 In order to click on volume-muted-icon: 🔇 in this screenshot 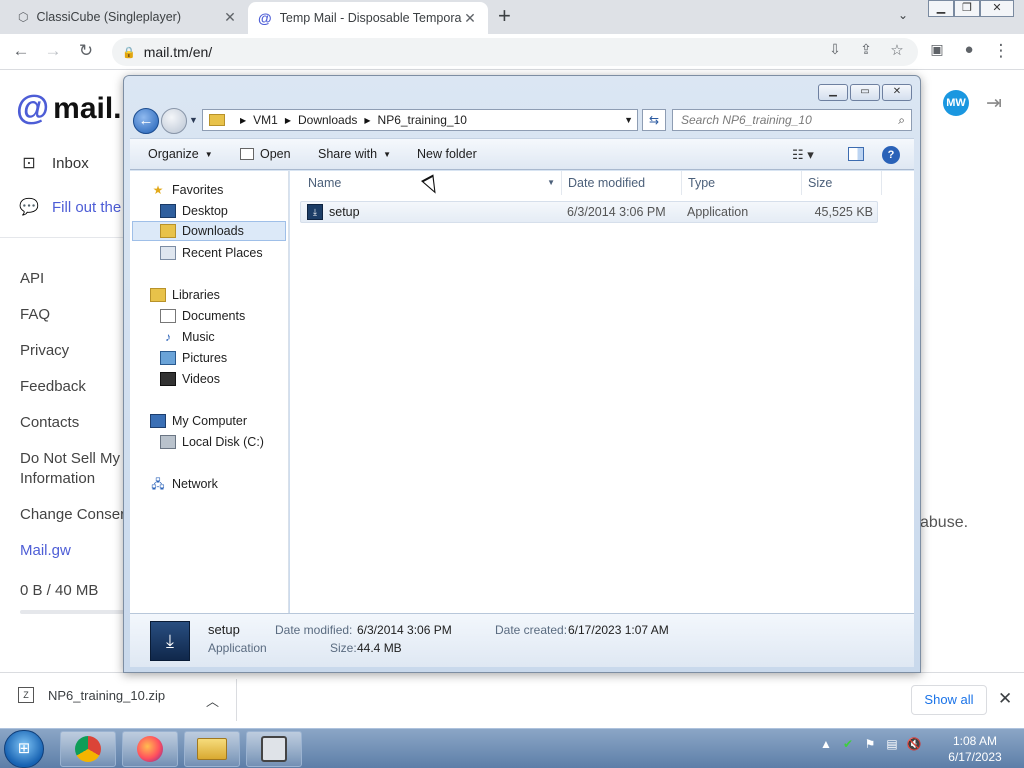, I will do `click(914, 744)`.